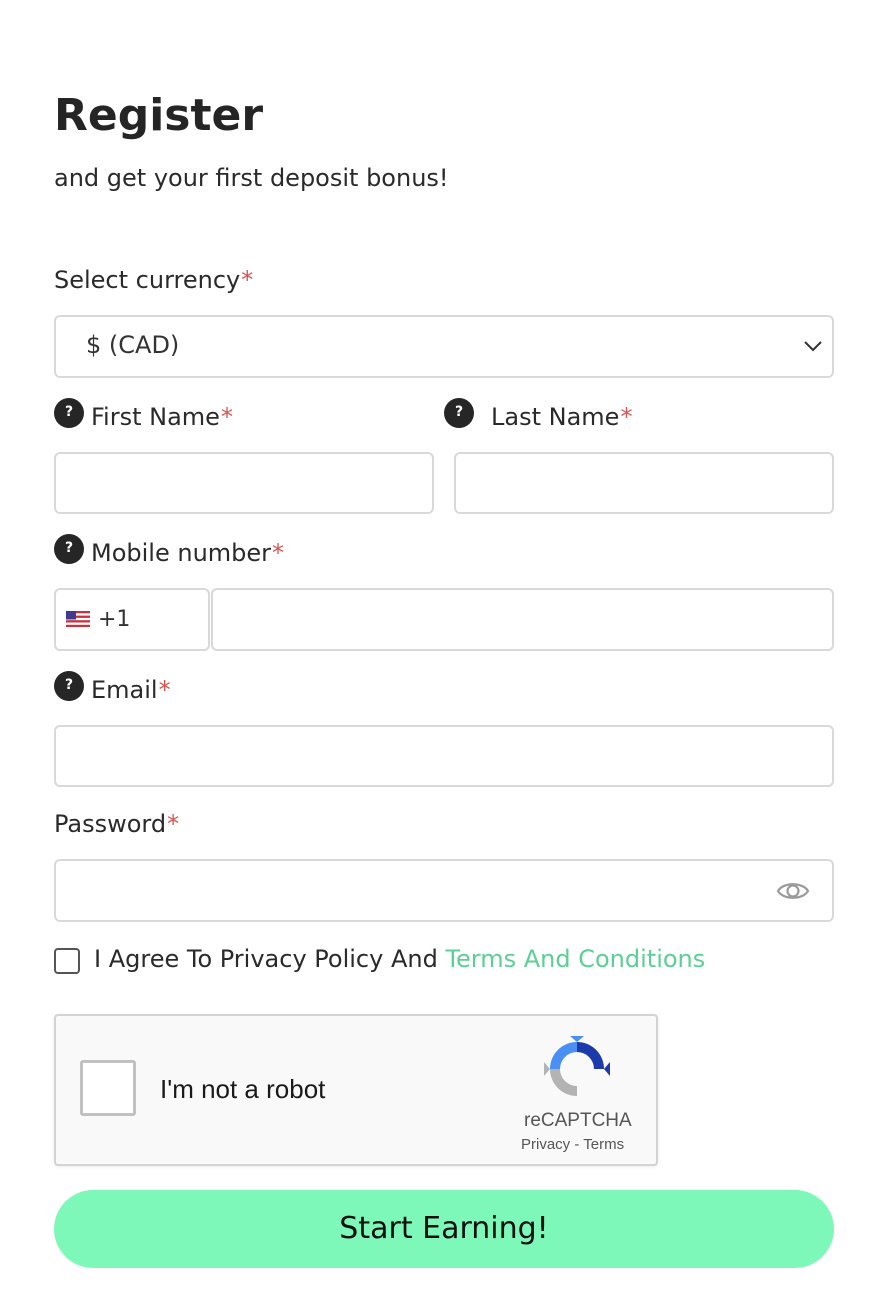 The image size is (894, 1304). What do you see at coordinates (108, 1088) in the screenshot?
I see `recaptcha-checkbox` at bounding box center [108, 1088].